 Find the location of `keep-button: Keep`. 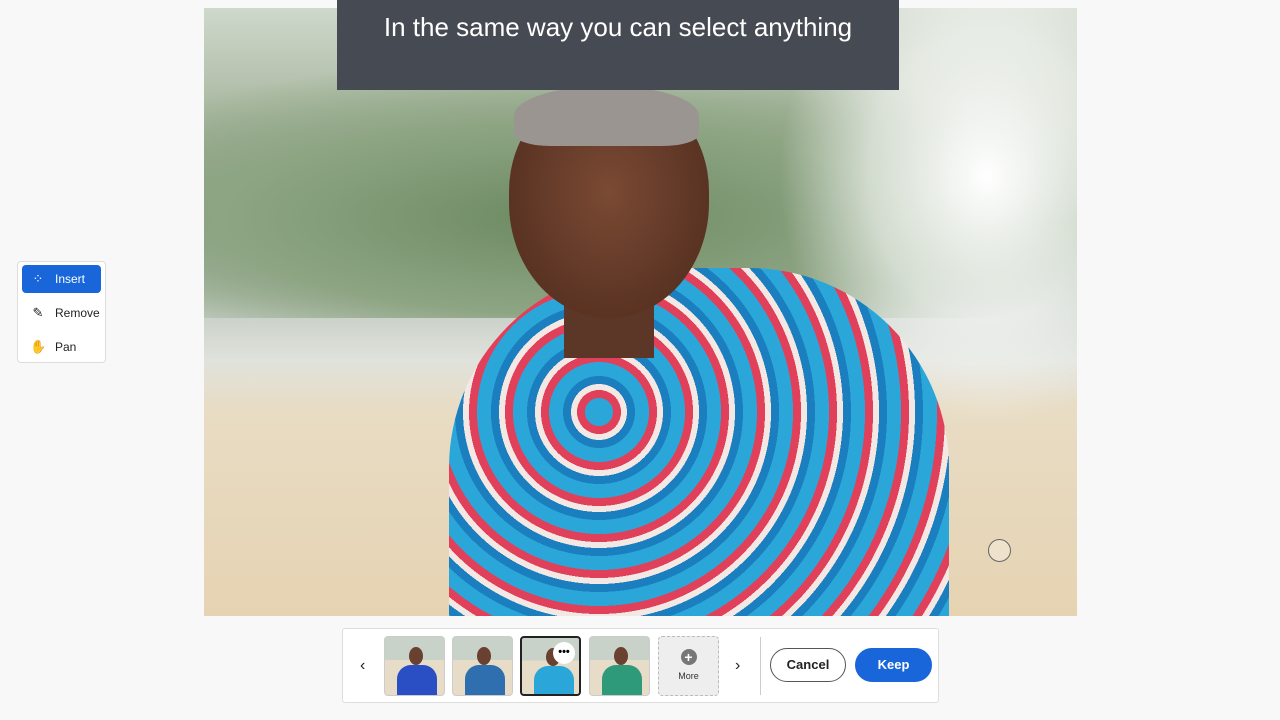

keep-button: Keep is located at coordinates (893, 665).